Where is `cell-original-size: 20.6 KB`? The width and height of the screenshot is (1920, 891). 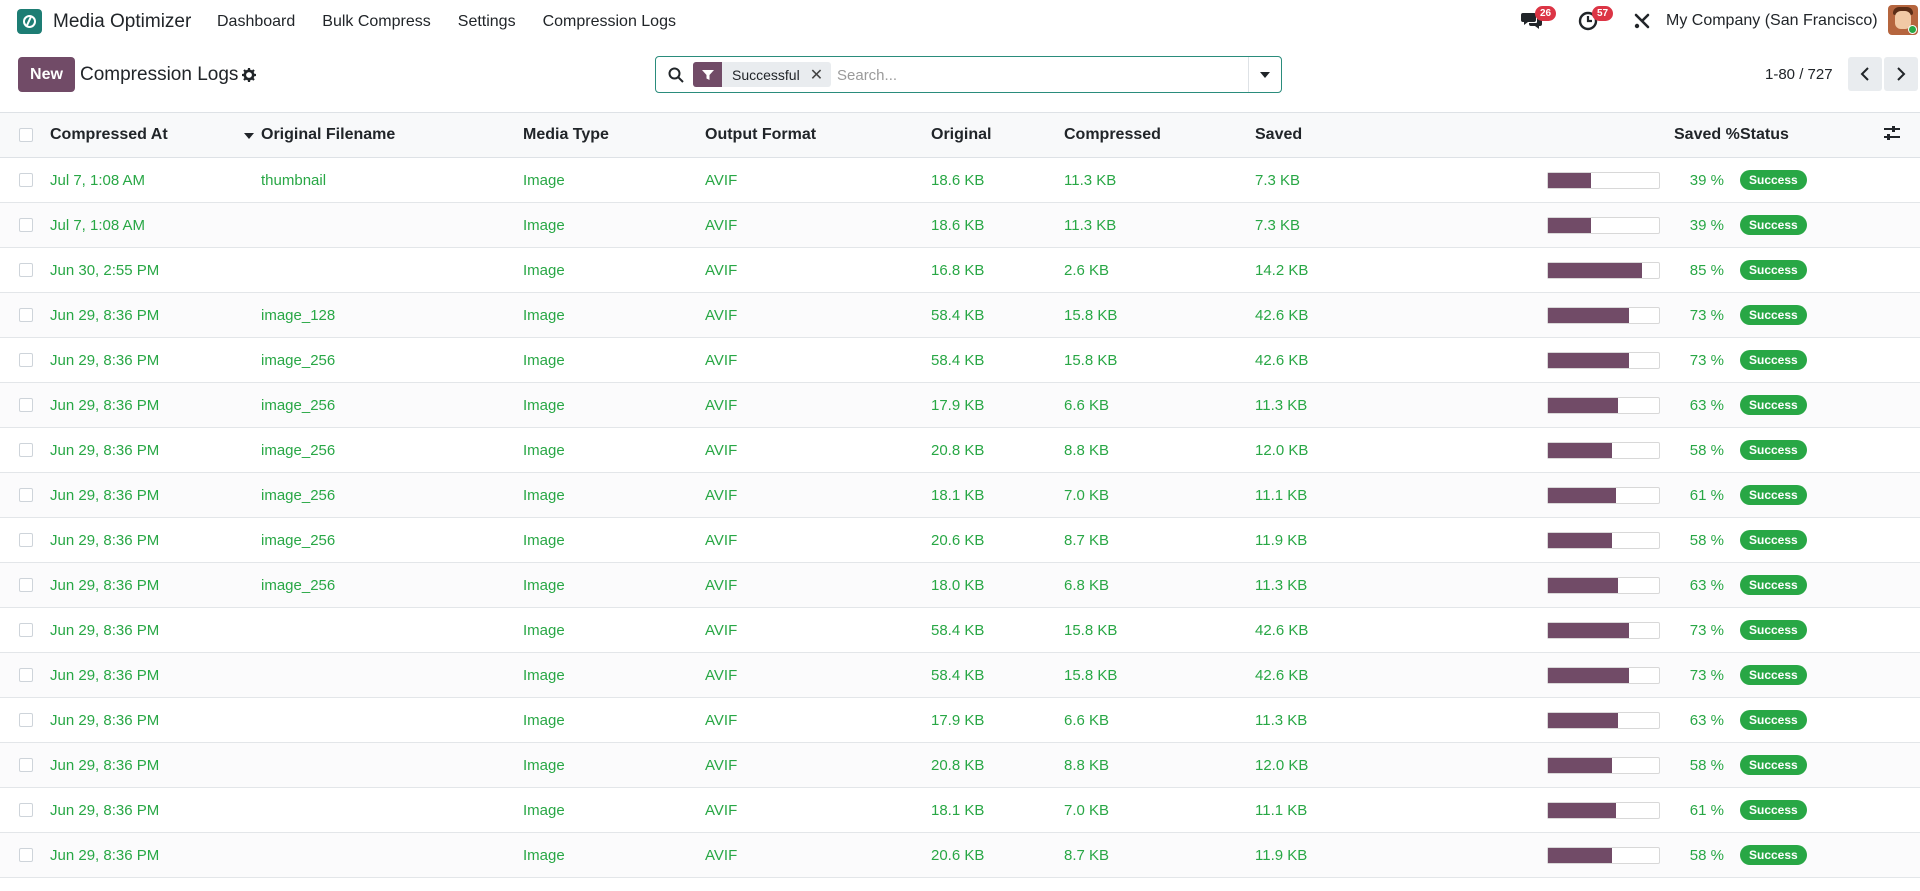
cell-original-size: 20.6 KB is located at coordinates (997, 855).